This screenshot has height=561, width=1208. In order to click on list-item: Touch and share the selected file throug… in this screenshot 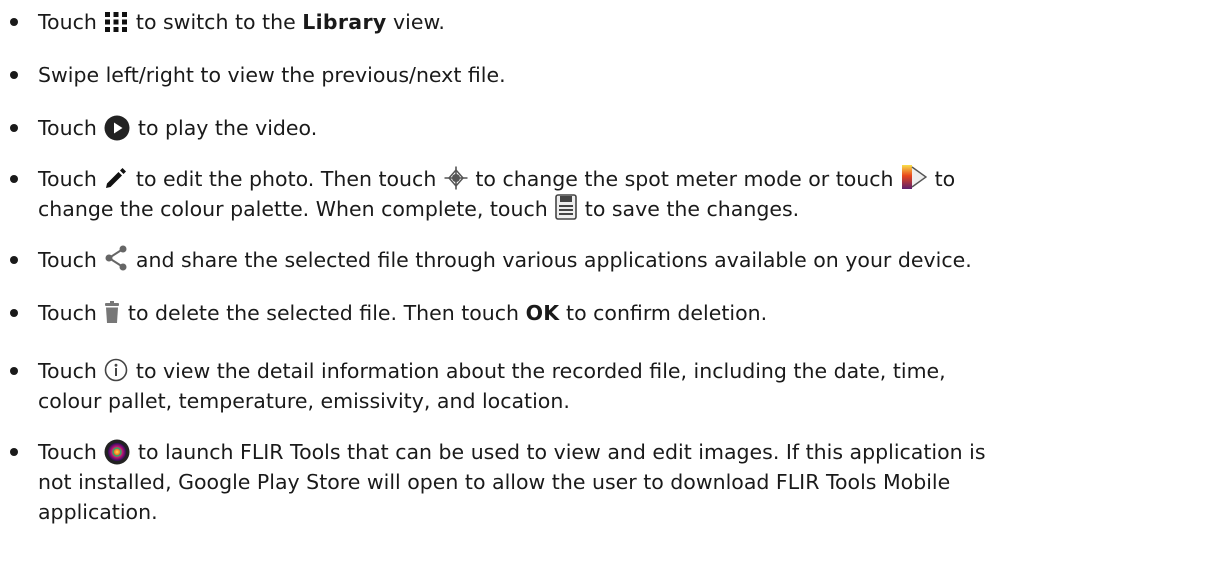, I will do `click(592, 260)`.